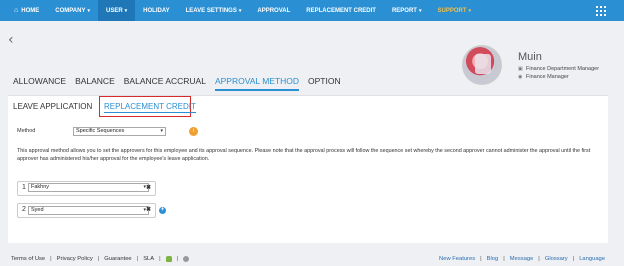  I want to click on tab-option: OPTION, so click(324, 83).